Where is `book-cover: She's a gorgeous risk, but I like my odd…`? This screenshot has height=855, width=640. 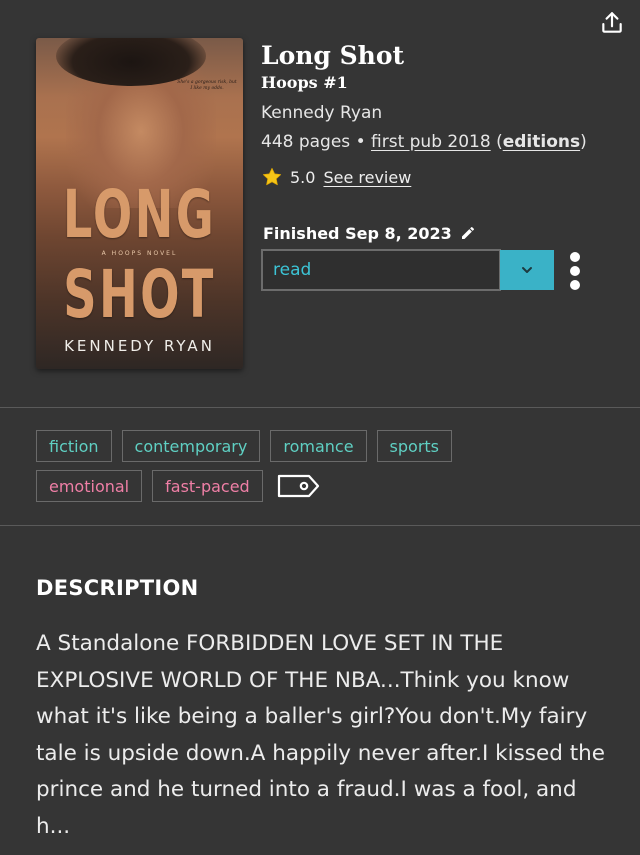
book-cover: She's a gorgeous risk, but I like my odd… is located at coordinates (139, 203).